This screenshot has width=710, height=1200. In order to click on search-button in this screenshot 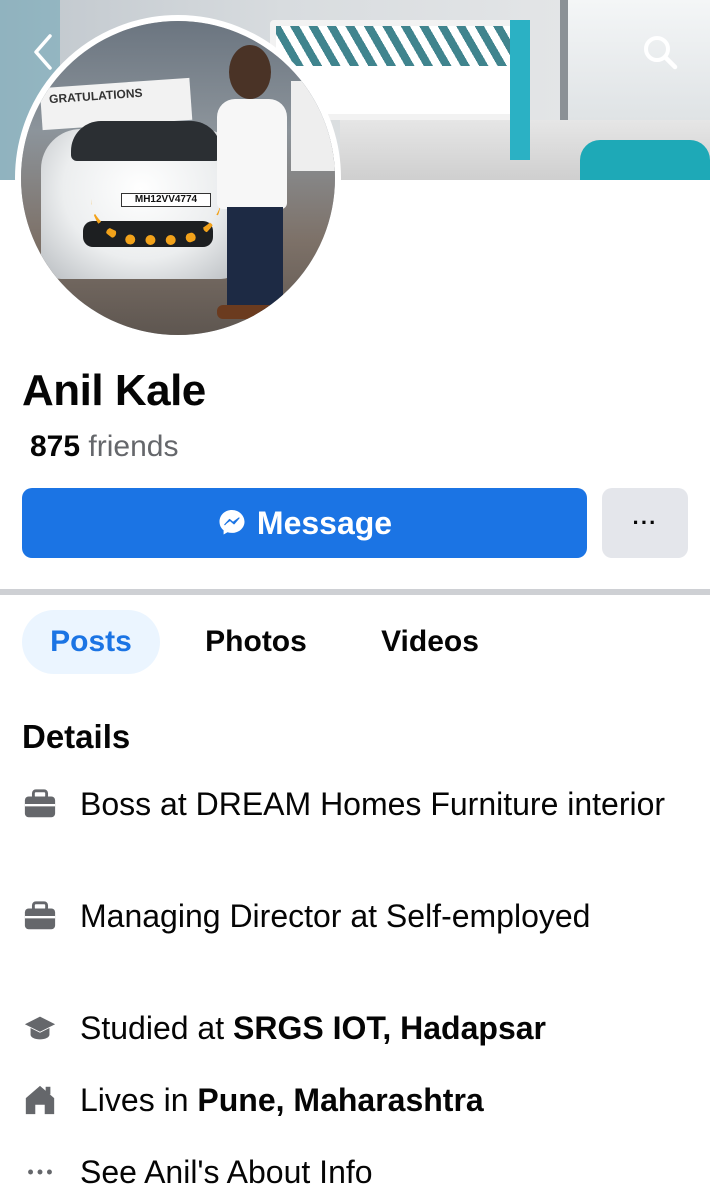, I will do `click(660, 52)`.